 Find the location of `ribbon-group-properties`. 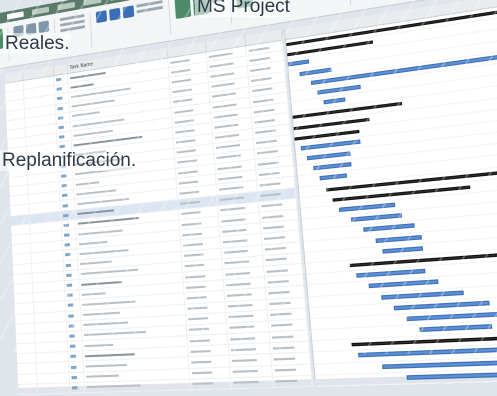

ribbon-group-properties is located at coordinates (323, 7).